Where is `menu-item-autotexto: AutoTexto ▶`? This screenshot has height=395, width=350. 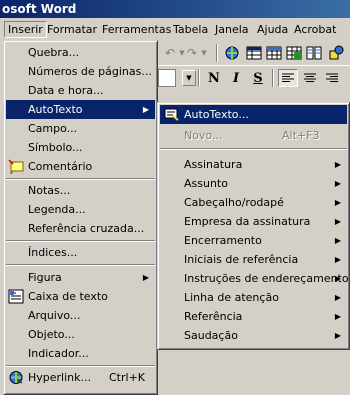
menu-item-autotexto: AutoTexto ▶ is located at coordinates (80, 109).